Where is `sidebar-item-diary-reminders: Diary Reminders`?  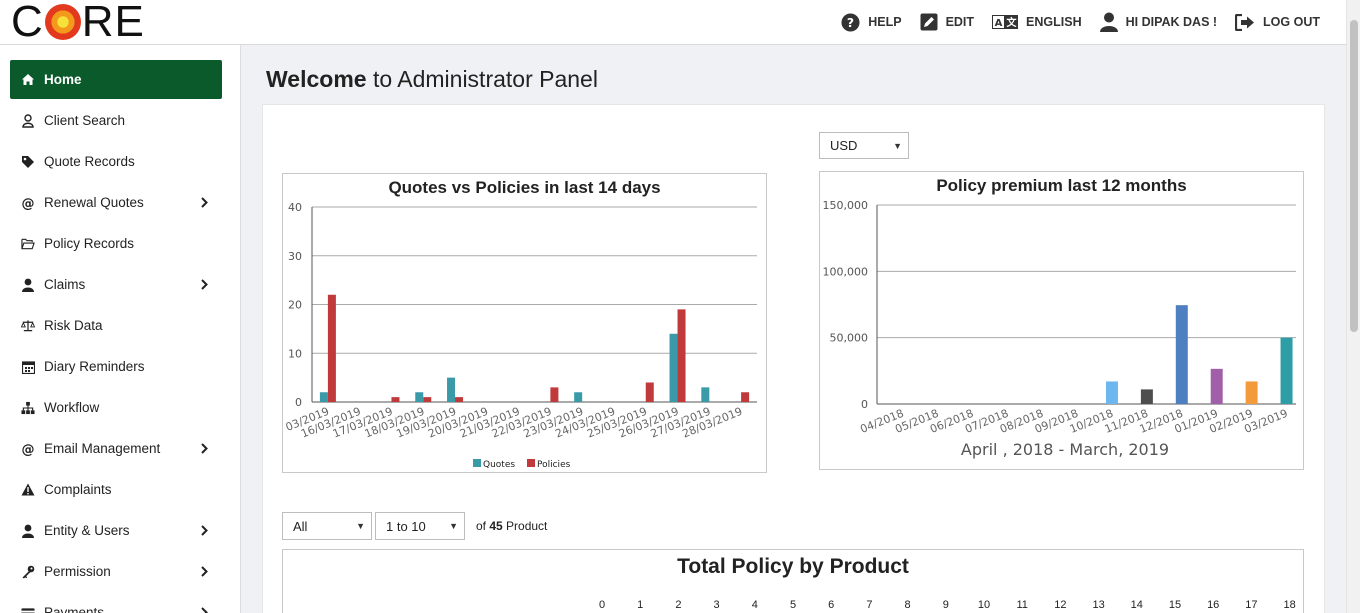
sidebar-item-diary-reminders: Diary Reminders is located at coordinates (116, 366).